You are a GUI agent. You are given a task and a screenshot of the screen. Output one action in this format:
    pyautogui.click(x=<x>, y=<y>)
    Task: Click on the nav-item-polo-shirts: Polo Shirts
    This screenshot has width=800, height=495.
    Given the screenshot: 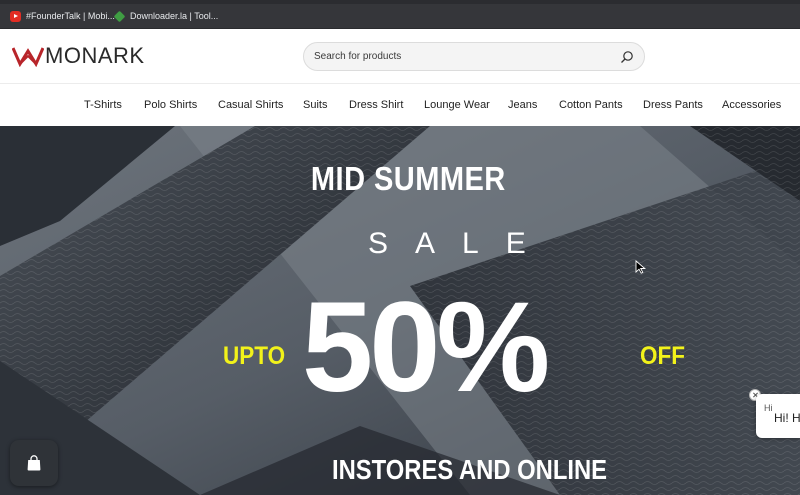 What is the action you would take?
    pyautogui.click(x=170, y=105)
    